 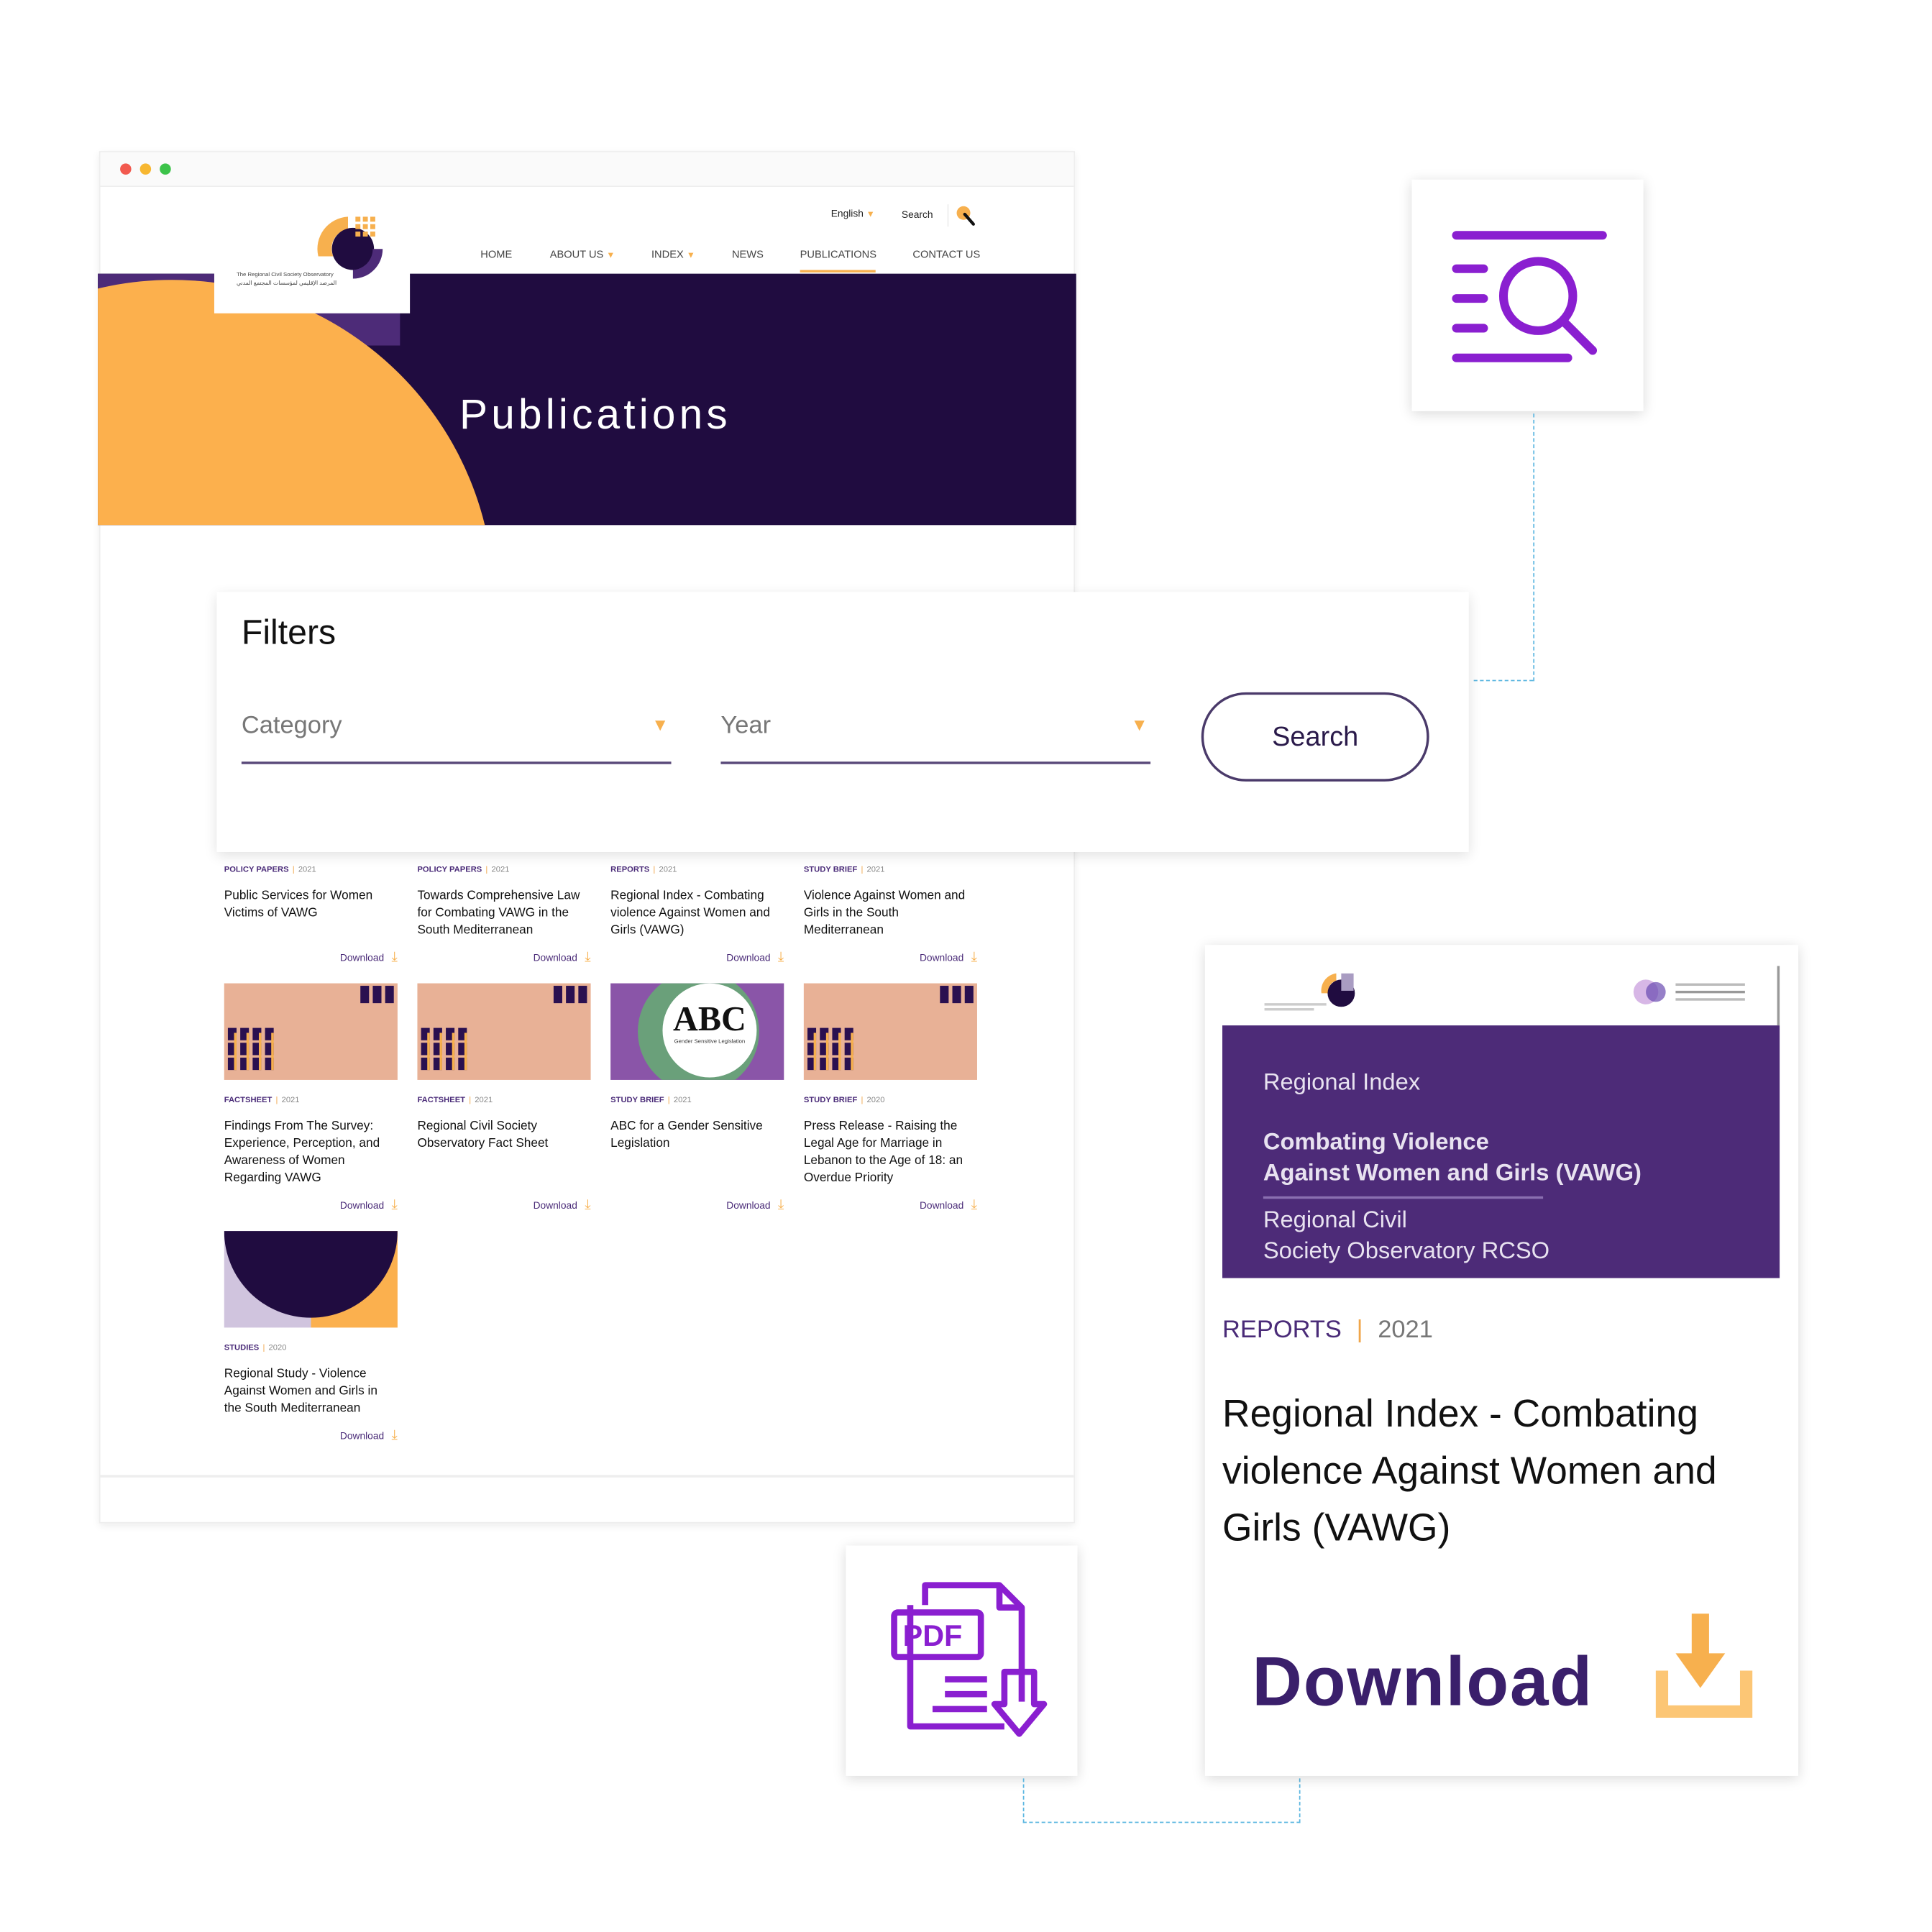 I want to click on publication-meta: STUDY BRIEF | 2020, so click(x=844, y=1100).